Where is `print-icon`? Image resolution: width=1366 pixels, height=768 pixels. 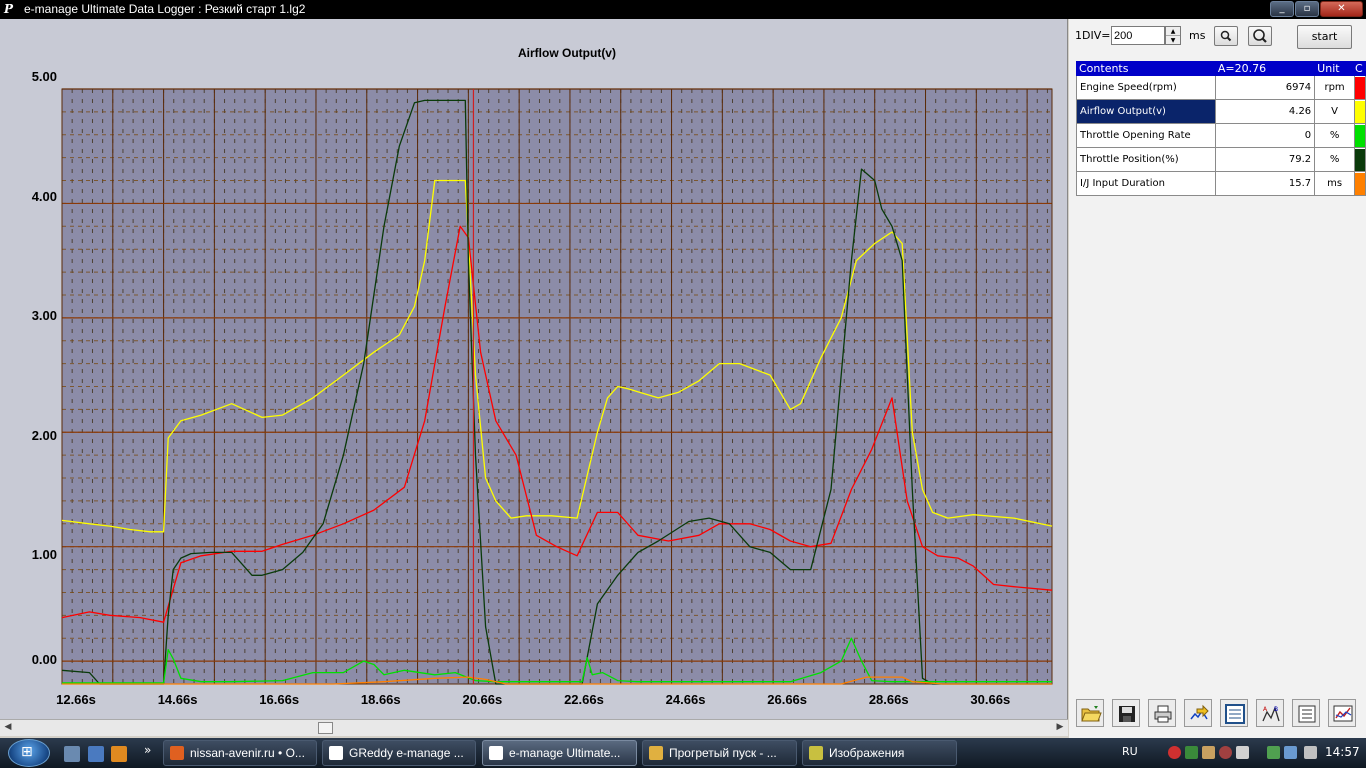 print-icon is located at coordinates (1163, 714).